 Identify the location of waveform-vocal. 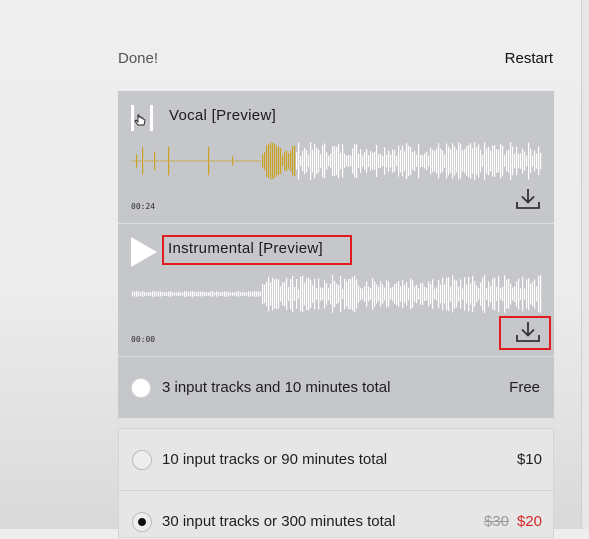
(337, 161).